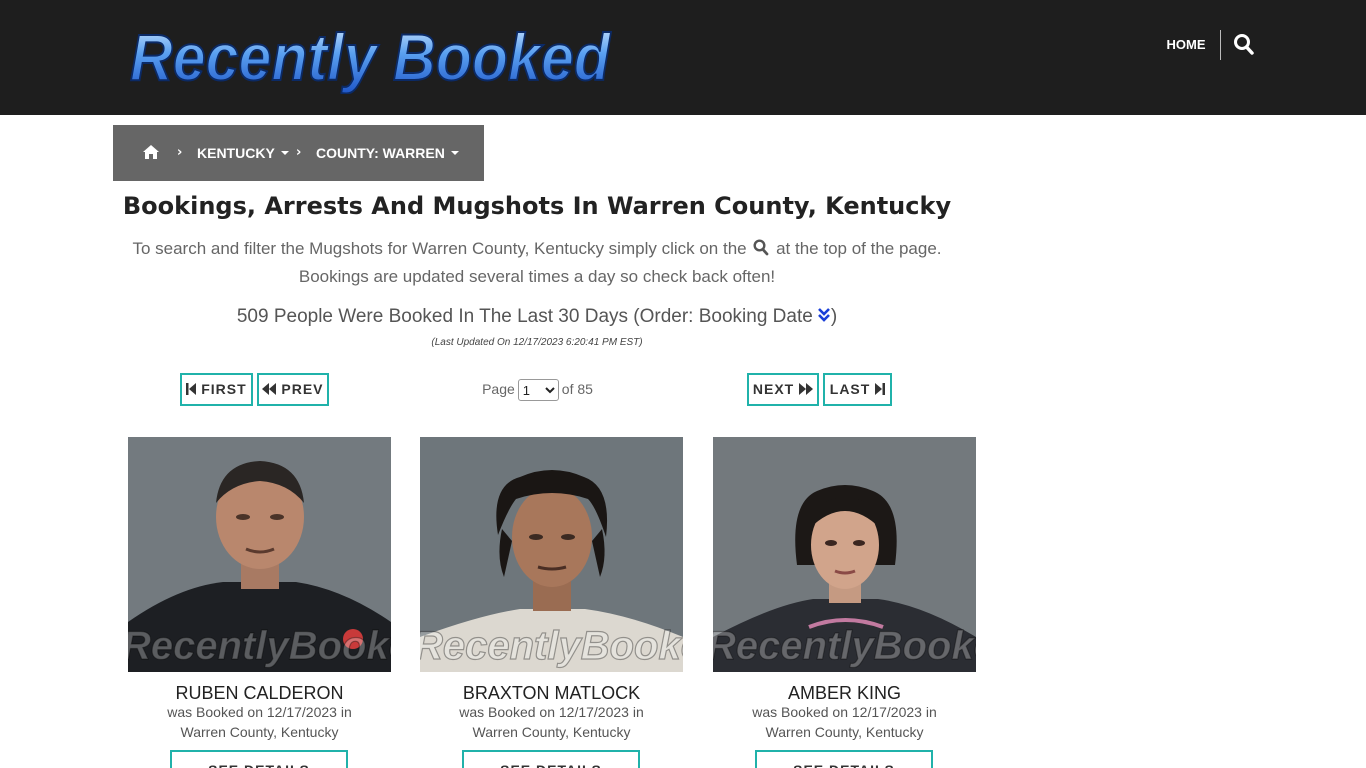 The height and width of the screenshot is (768, 1366). I want to click on breadcrumb-county-label: COUNTY: WARREN, so click(380, 153).